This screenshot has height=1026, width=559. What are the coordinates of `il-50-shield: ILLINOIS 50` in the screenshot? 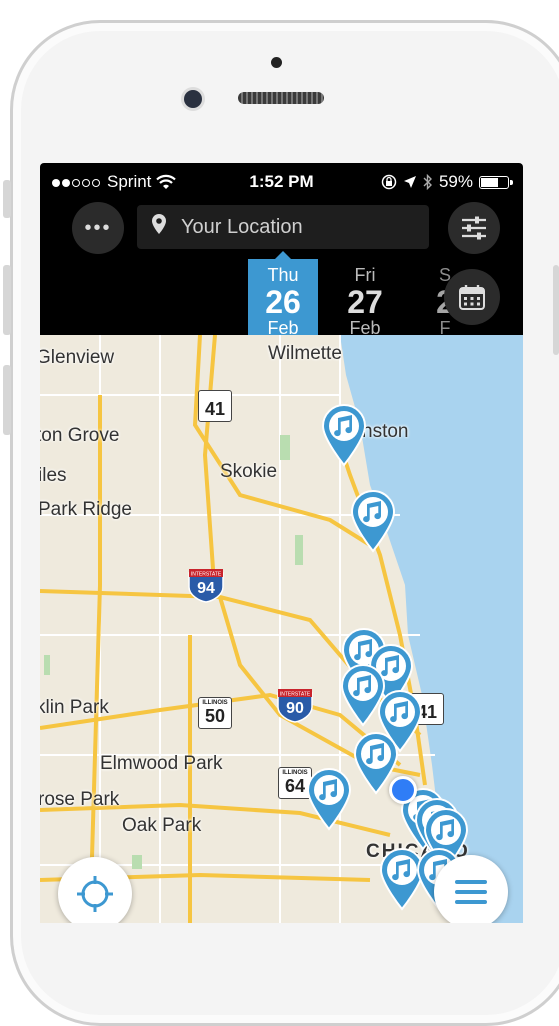 It's located at (215, 713).